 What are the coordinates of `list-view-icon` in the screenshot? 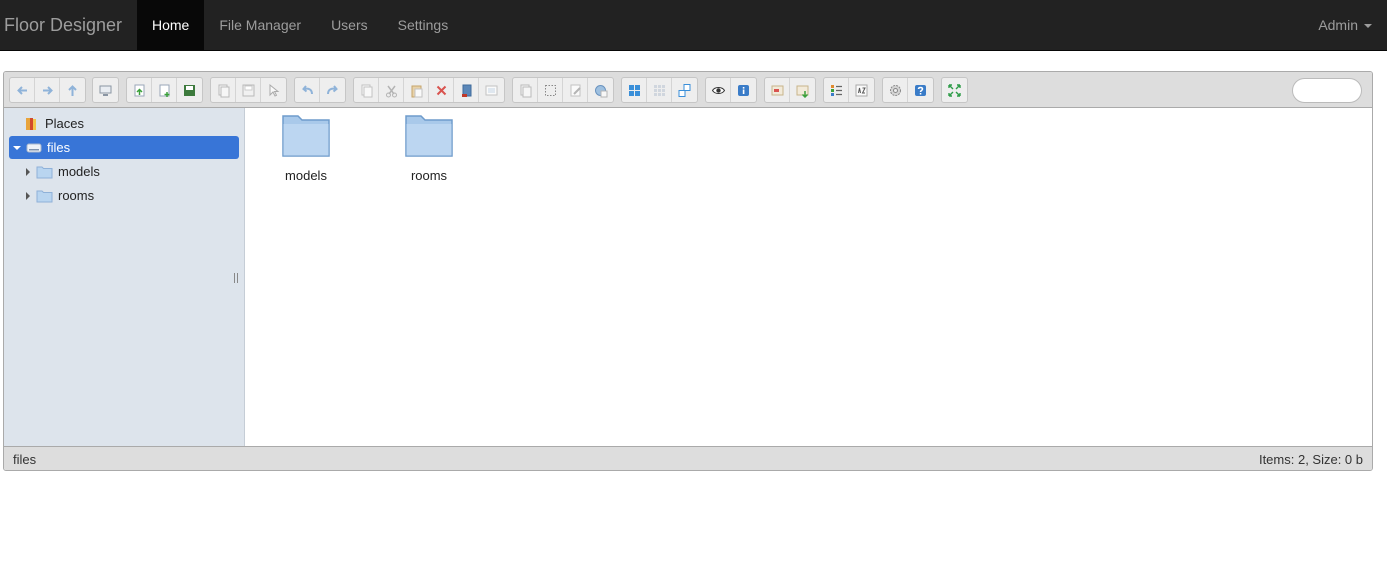 It's located at (684, 90).